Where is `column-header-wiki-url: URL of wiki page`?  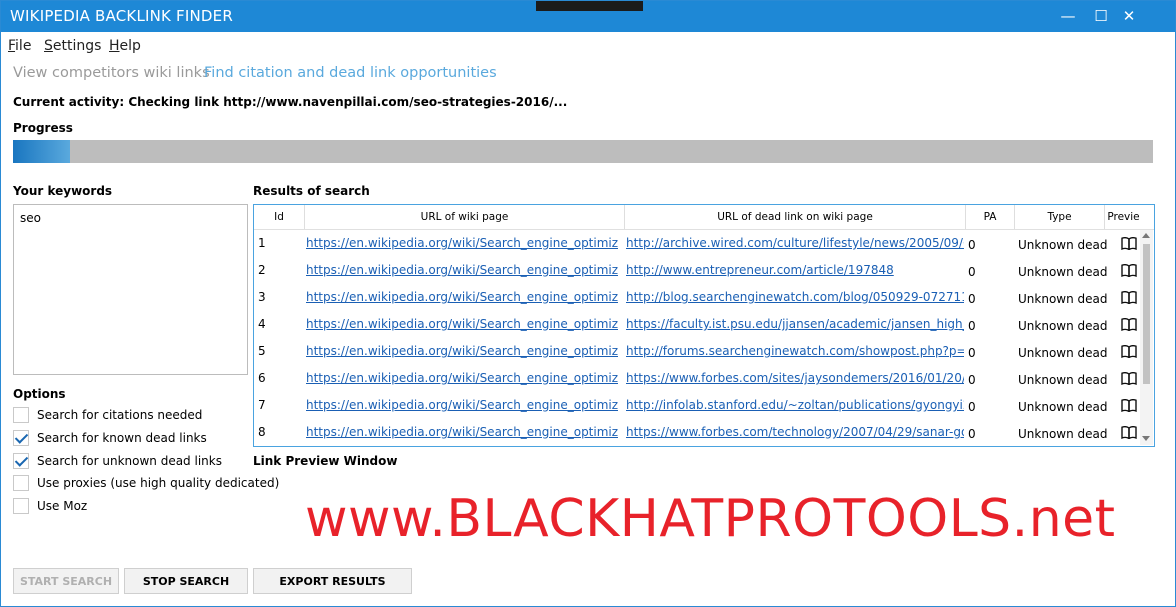 column-header-wiki-url: URL of wiki page is located at coordinates (465, 217).